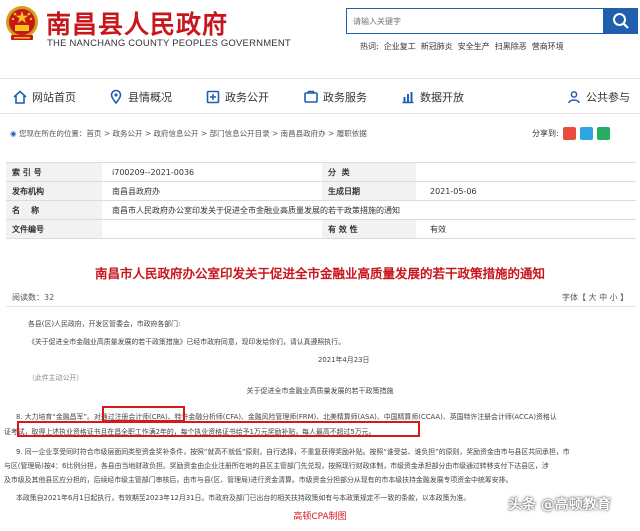 The height and width of the screenshot is (531, 640). I want to click on paragraph: （此件主动公开）, so click(56, 378).